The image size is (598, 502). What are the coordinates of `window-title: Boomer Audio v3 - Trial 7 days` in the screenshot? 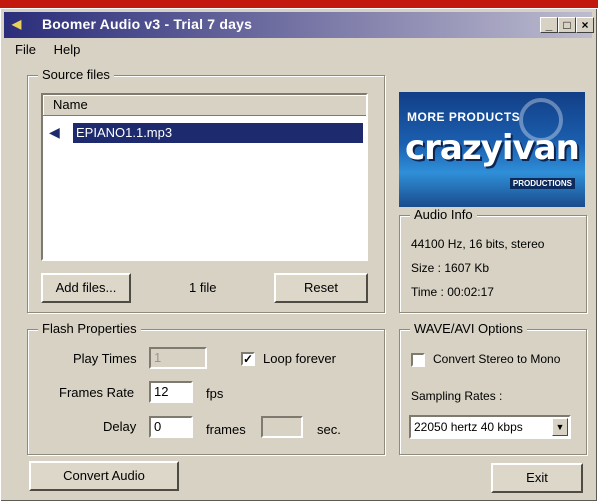 It's located at (147, 24).